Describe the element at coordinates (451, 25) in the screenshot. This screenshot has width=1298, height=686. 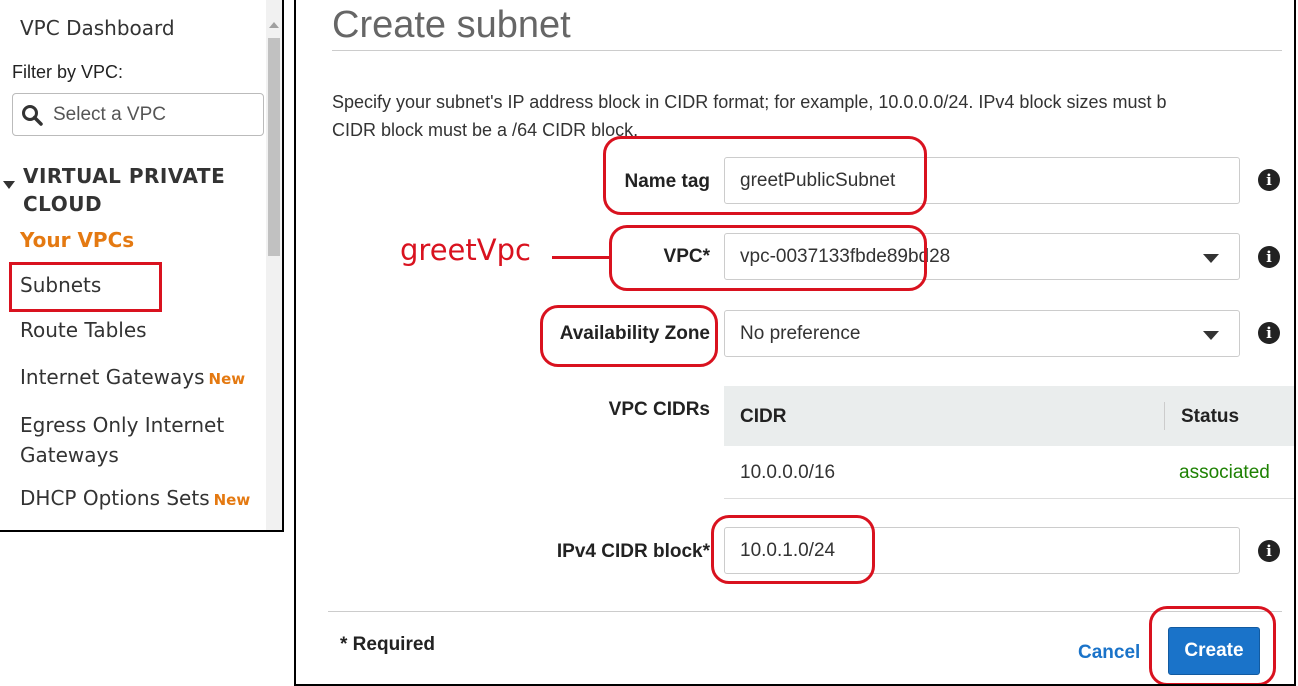
I see `page-title: Create subnet` at that location.